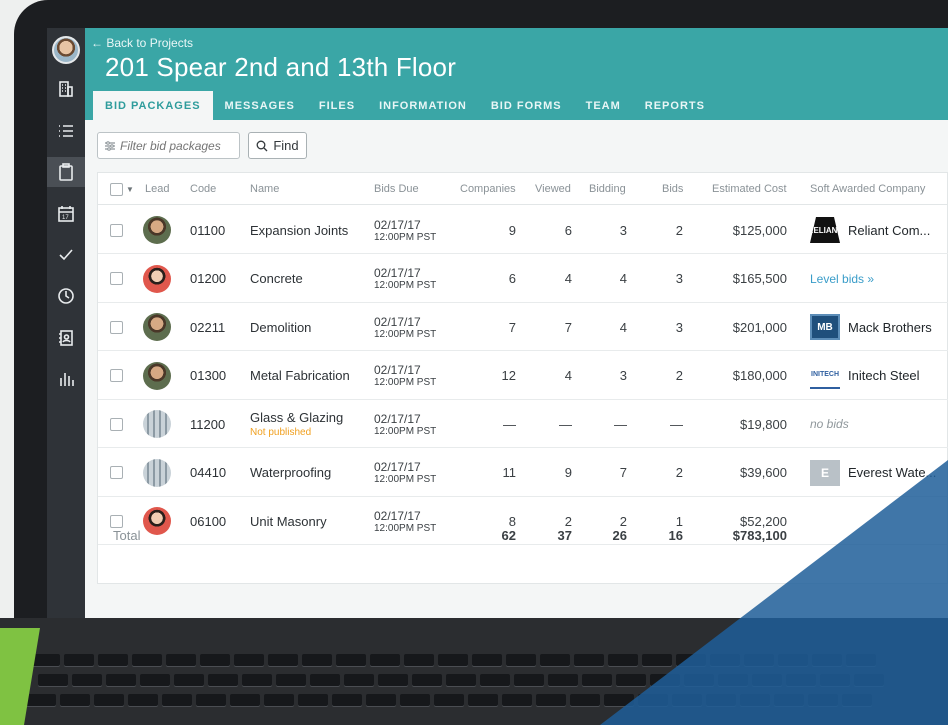  I want to click on package-name-cell: Concrete, so click(276, 279).